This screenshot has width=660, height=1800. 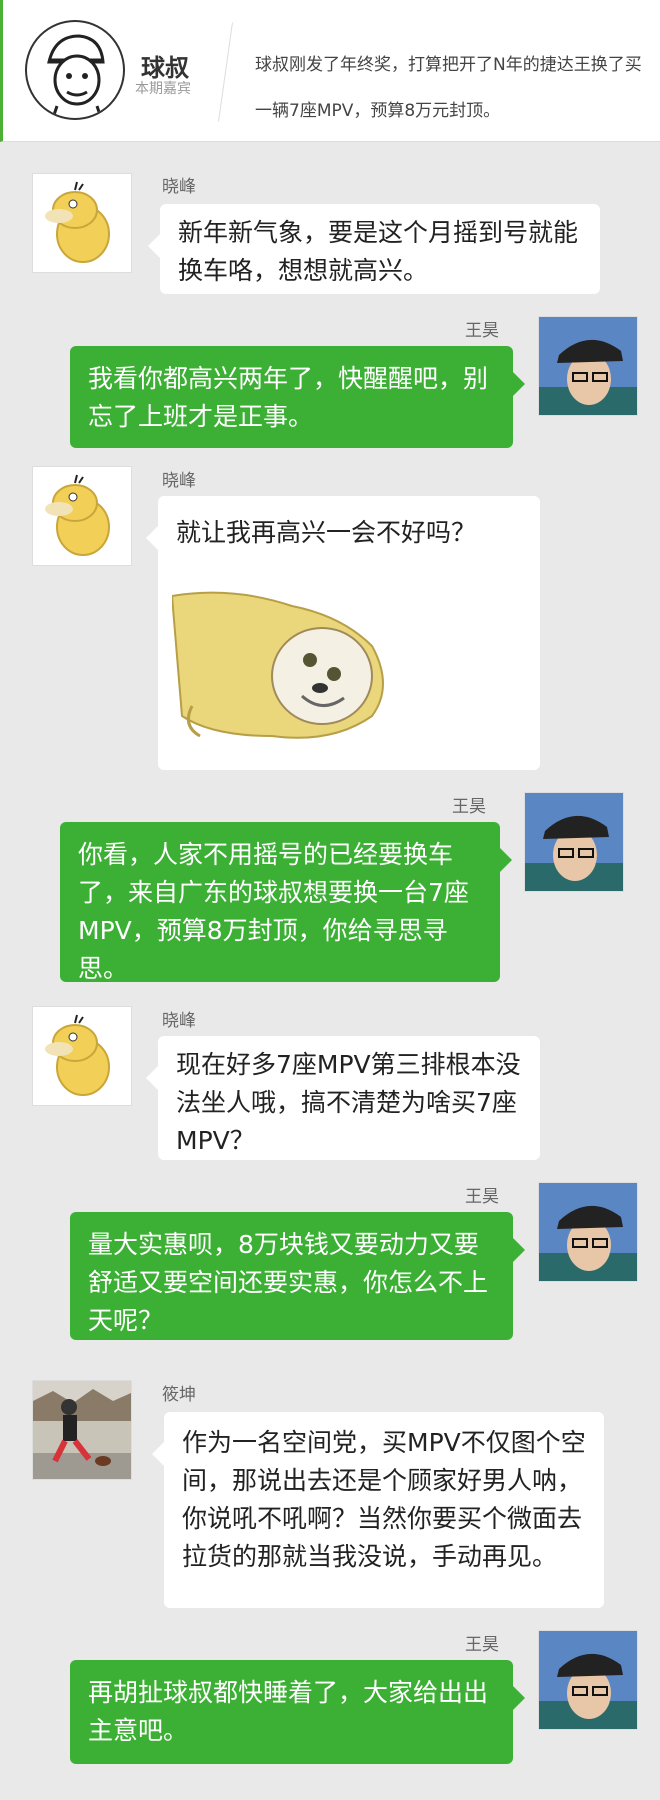 I want to click on intro-text: 球叔刚发了年终奖，打算把开了N年的捷达王换了买一辆7座MPV，预算8万元封顶。, so click(x=448, y=88).